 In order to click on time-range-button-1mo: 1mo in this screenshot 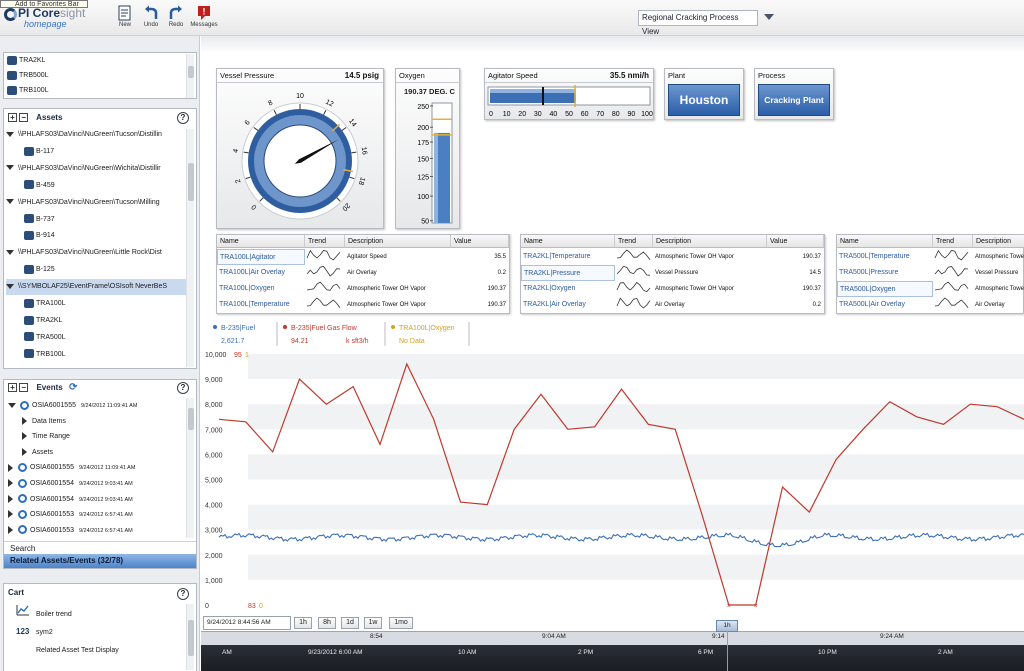, I will do `click(401, 623)`.